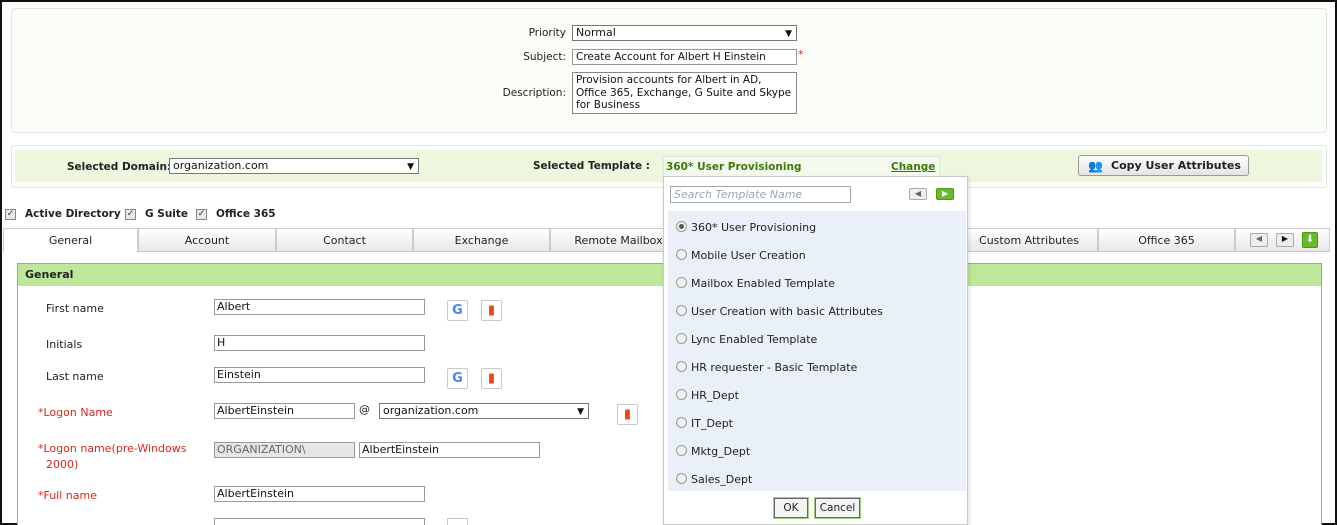 The width and height of the screenshot is (1337, 525). What do you see at coordinates (547, 33) in the screenshot?
I see `priority-label: Priority` at bounding box center [547, 33].